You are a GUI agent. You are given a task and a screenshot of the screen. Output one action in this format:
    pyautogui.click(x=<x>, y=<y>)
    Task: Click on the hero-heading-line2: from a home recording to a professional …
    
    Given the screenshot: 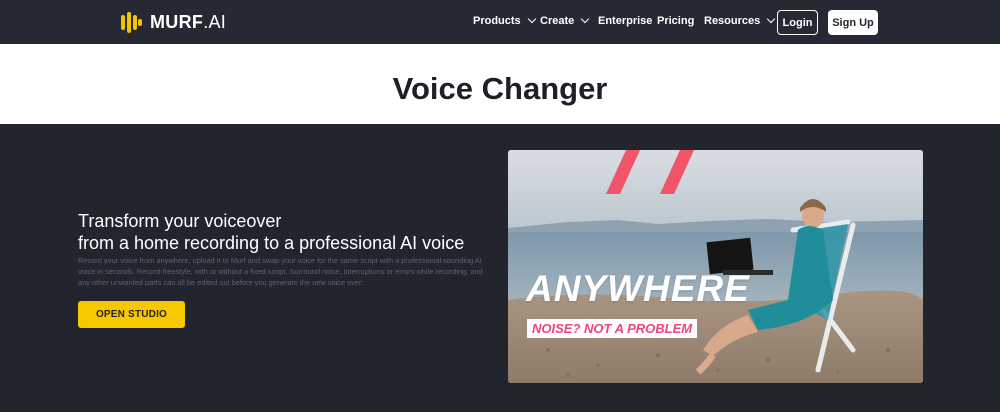 What is the action you would take?
    pyautogui.click(x=271, y=243)
    